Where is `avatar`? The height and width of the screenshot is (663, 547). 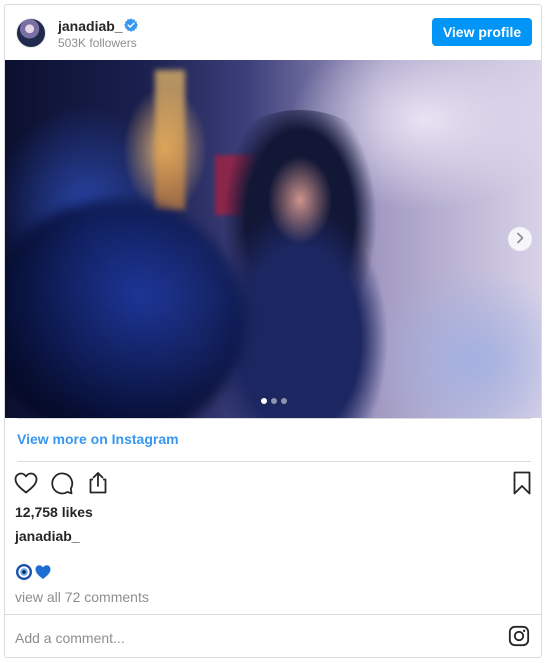
avatar is located at coordinates (31, 33).